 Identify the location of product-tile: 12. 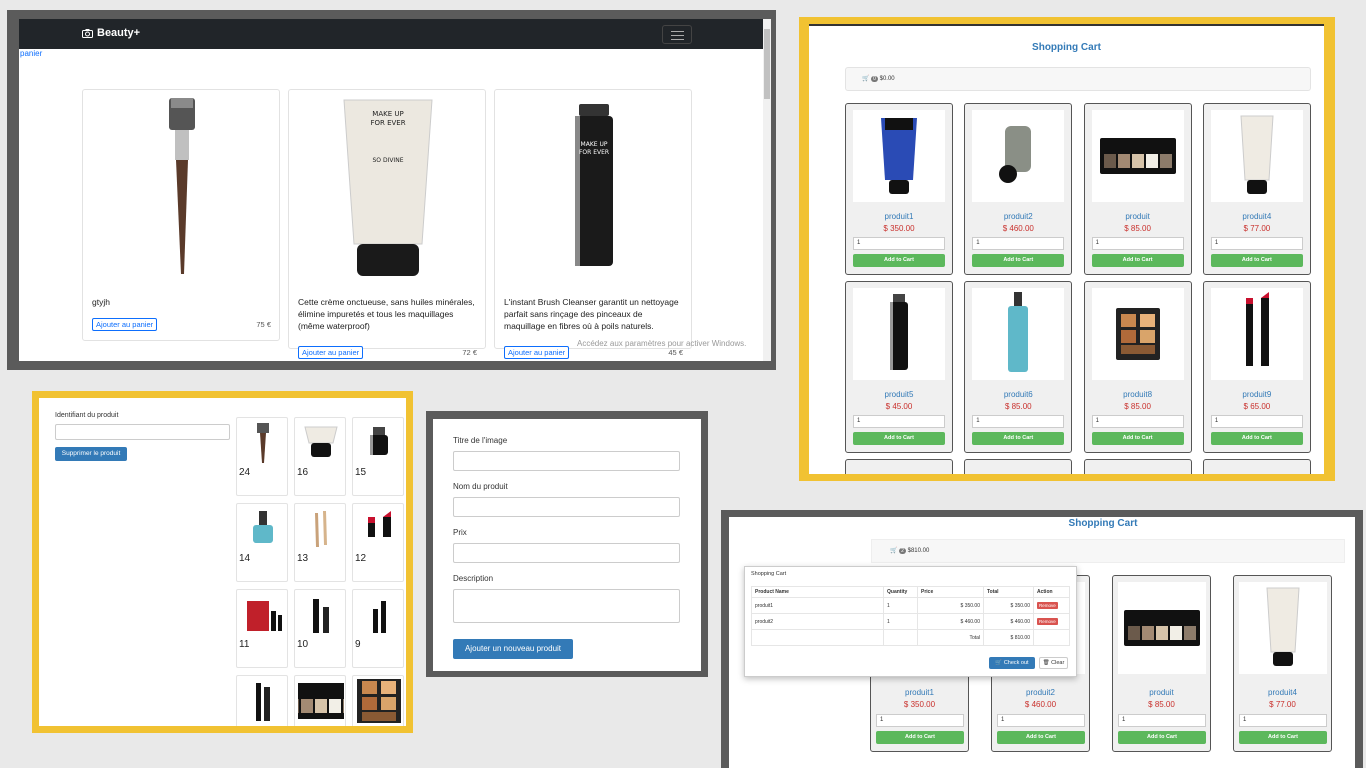
(378, 542).